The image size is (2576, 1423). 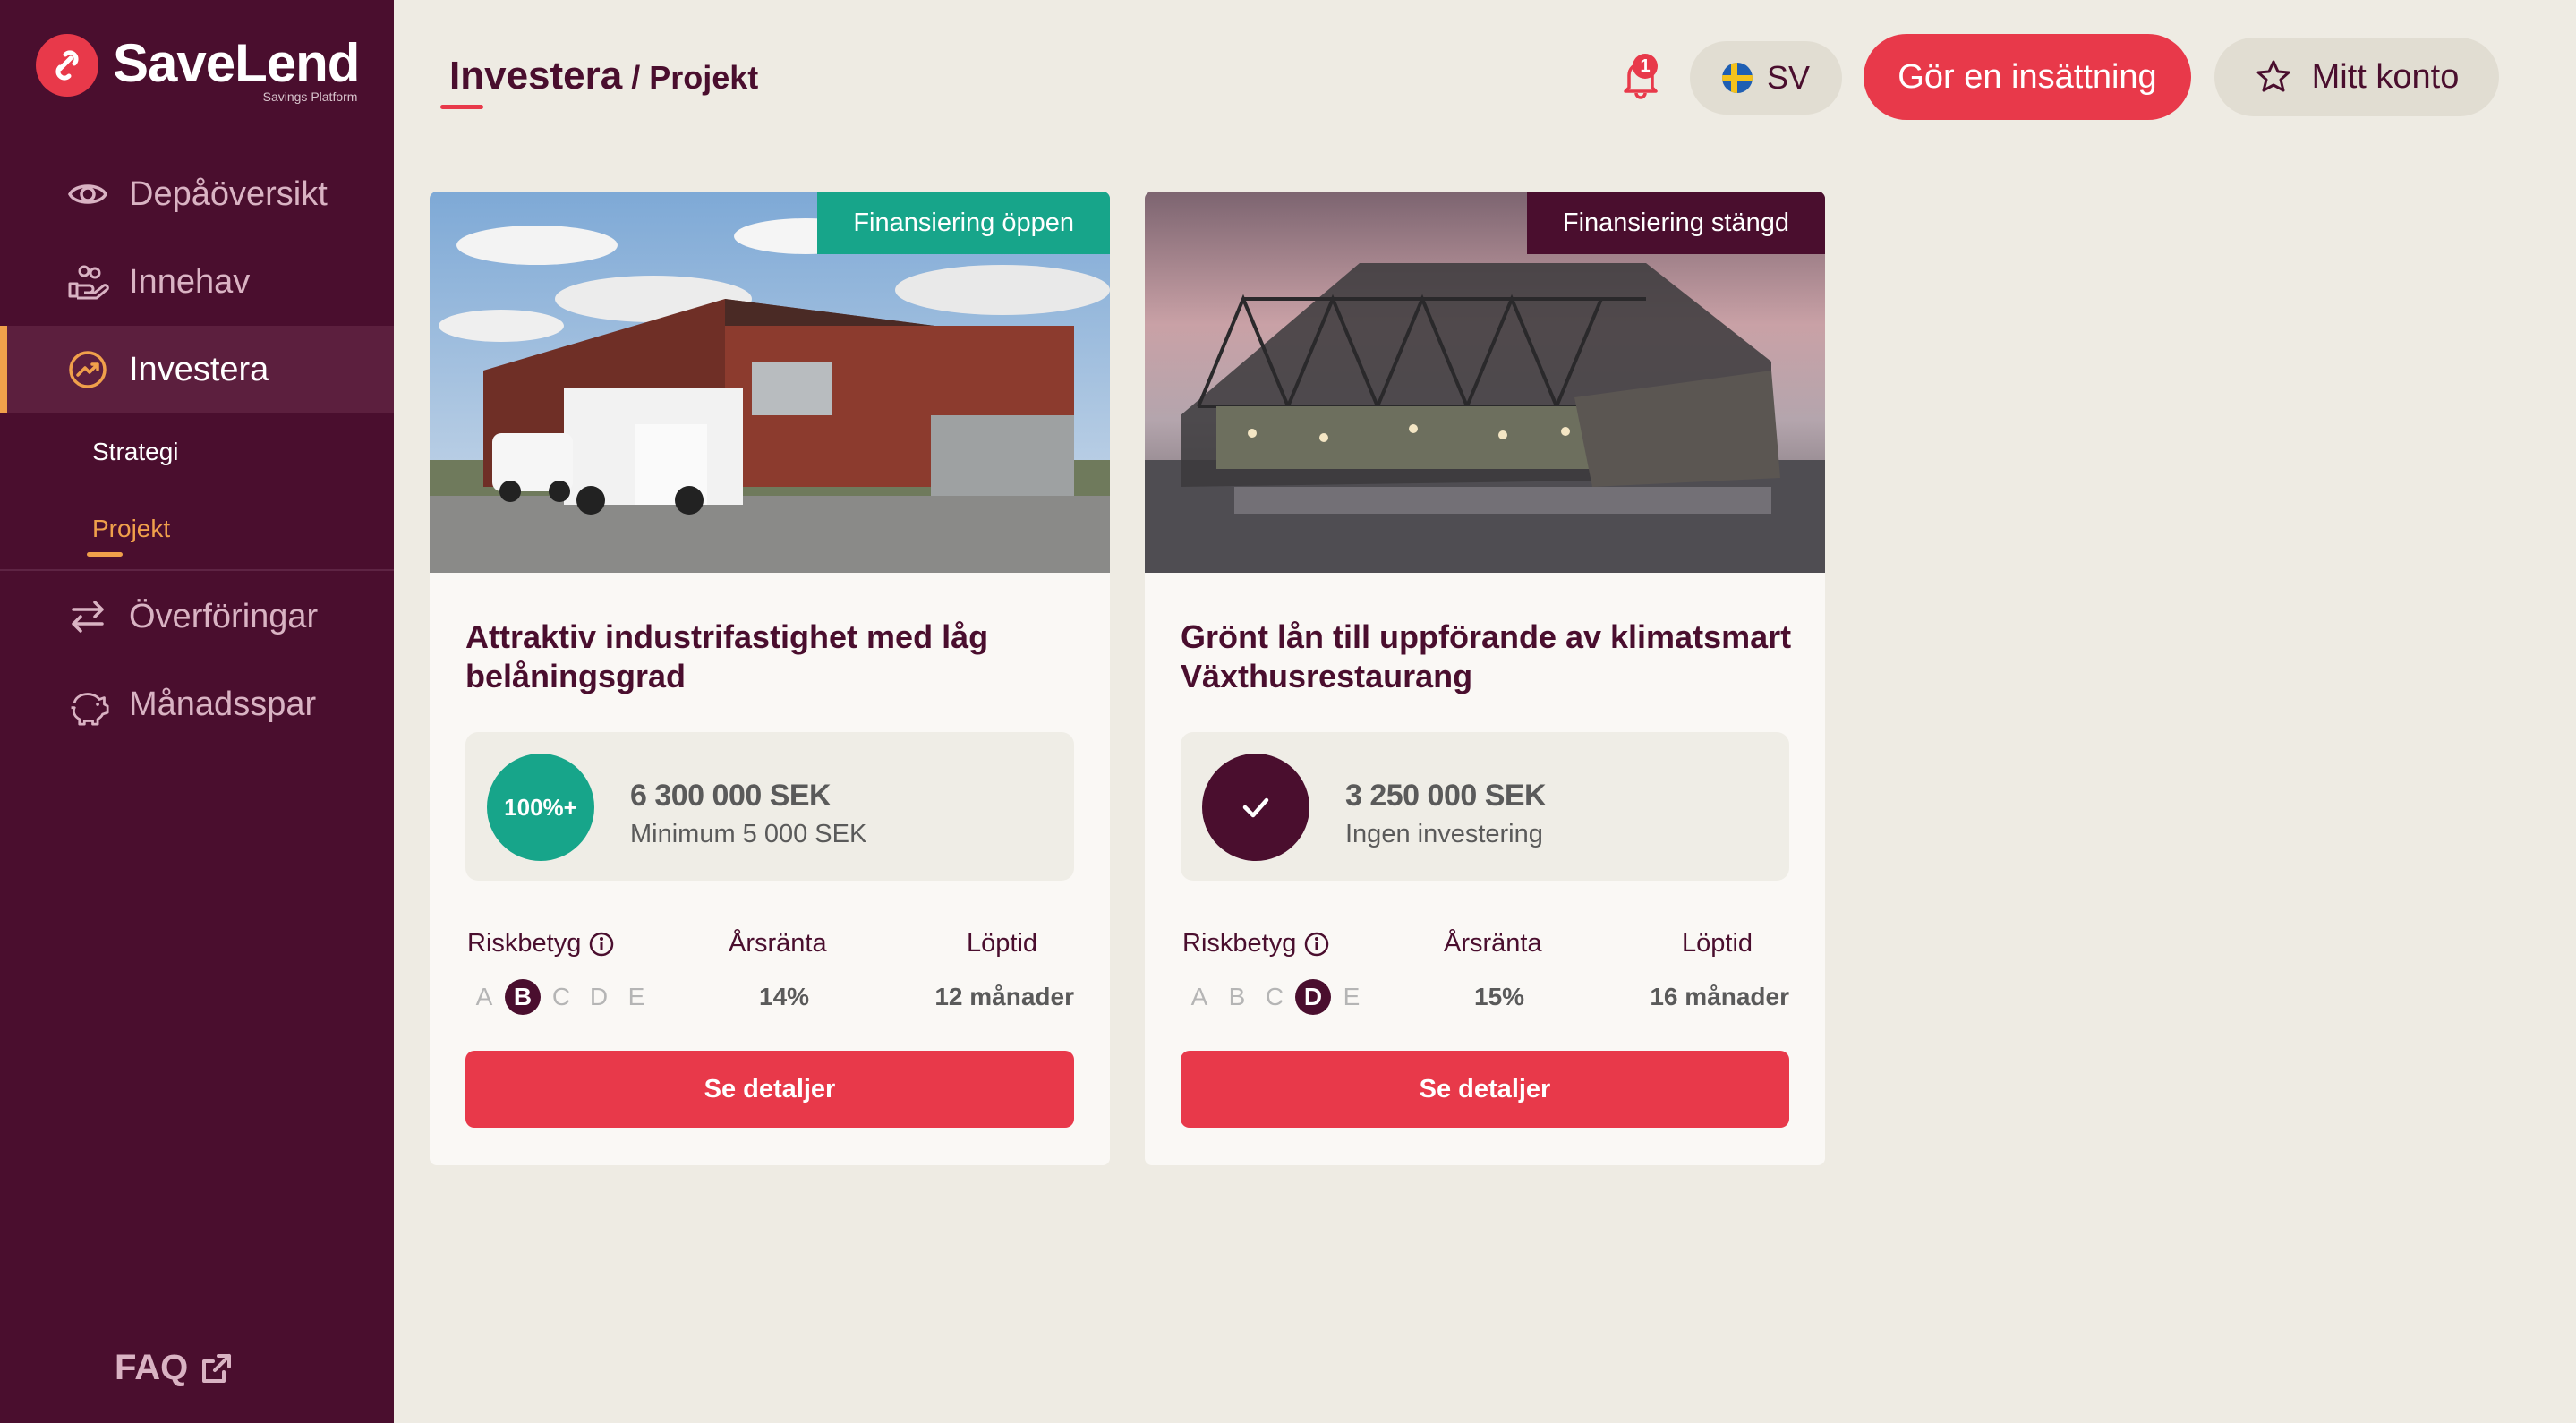 What do you see at coordinates (963, 223) in the screenshot?
I see `funding-status-badge: Finansiering öppen` at bounding box center [963, 223].